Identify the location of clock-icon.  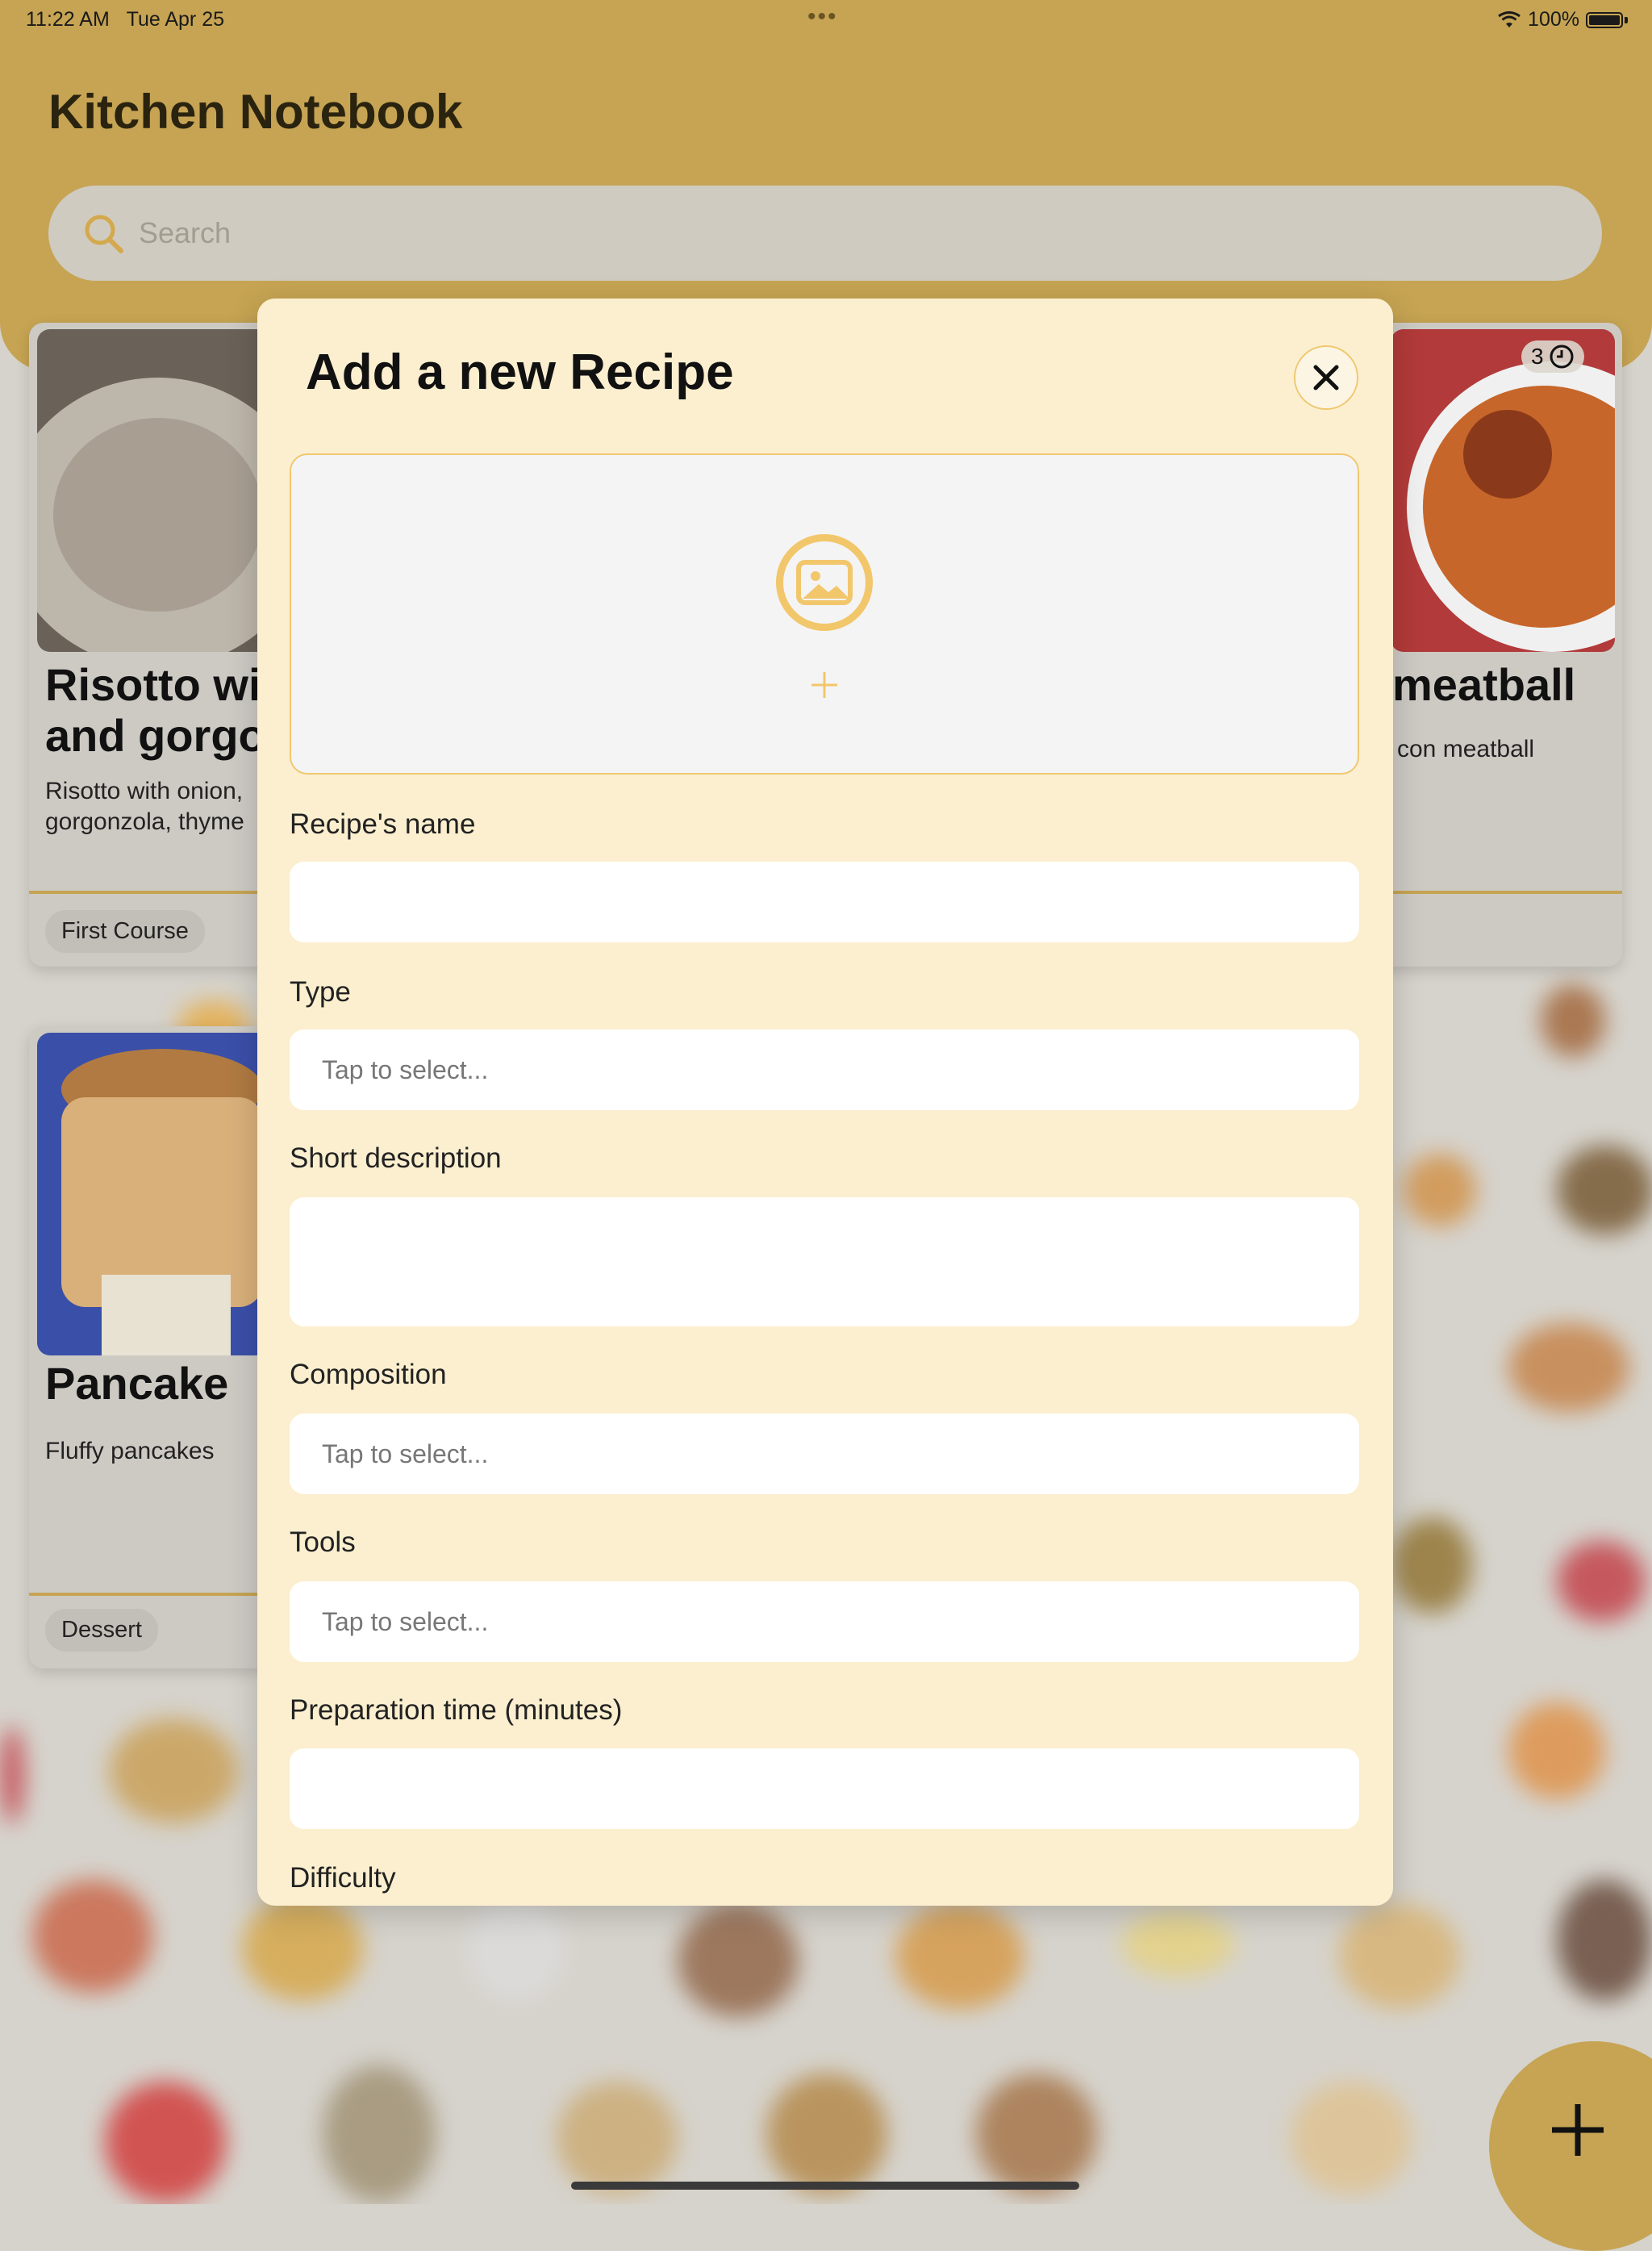
(1562, 357).